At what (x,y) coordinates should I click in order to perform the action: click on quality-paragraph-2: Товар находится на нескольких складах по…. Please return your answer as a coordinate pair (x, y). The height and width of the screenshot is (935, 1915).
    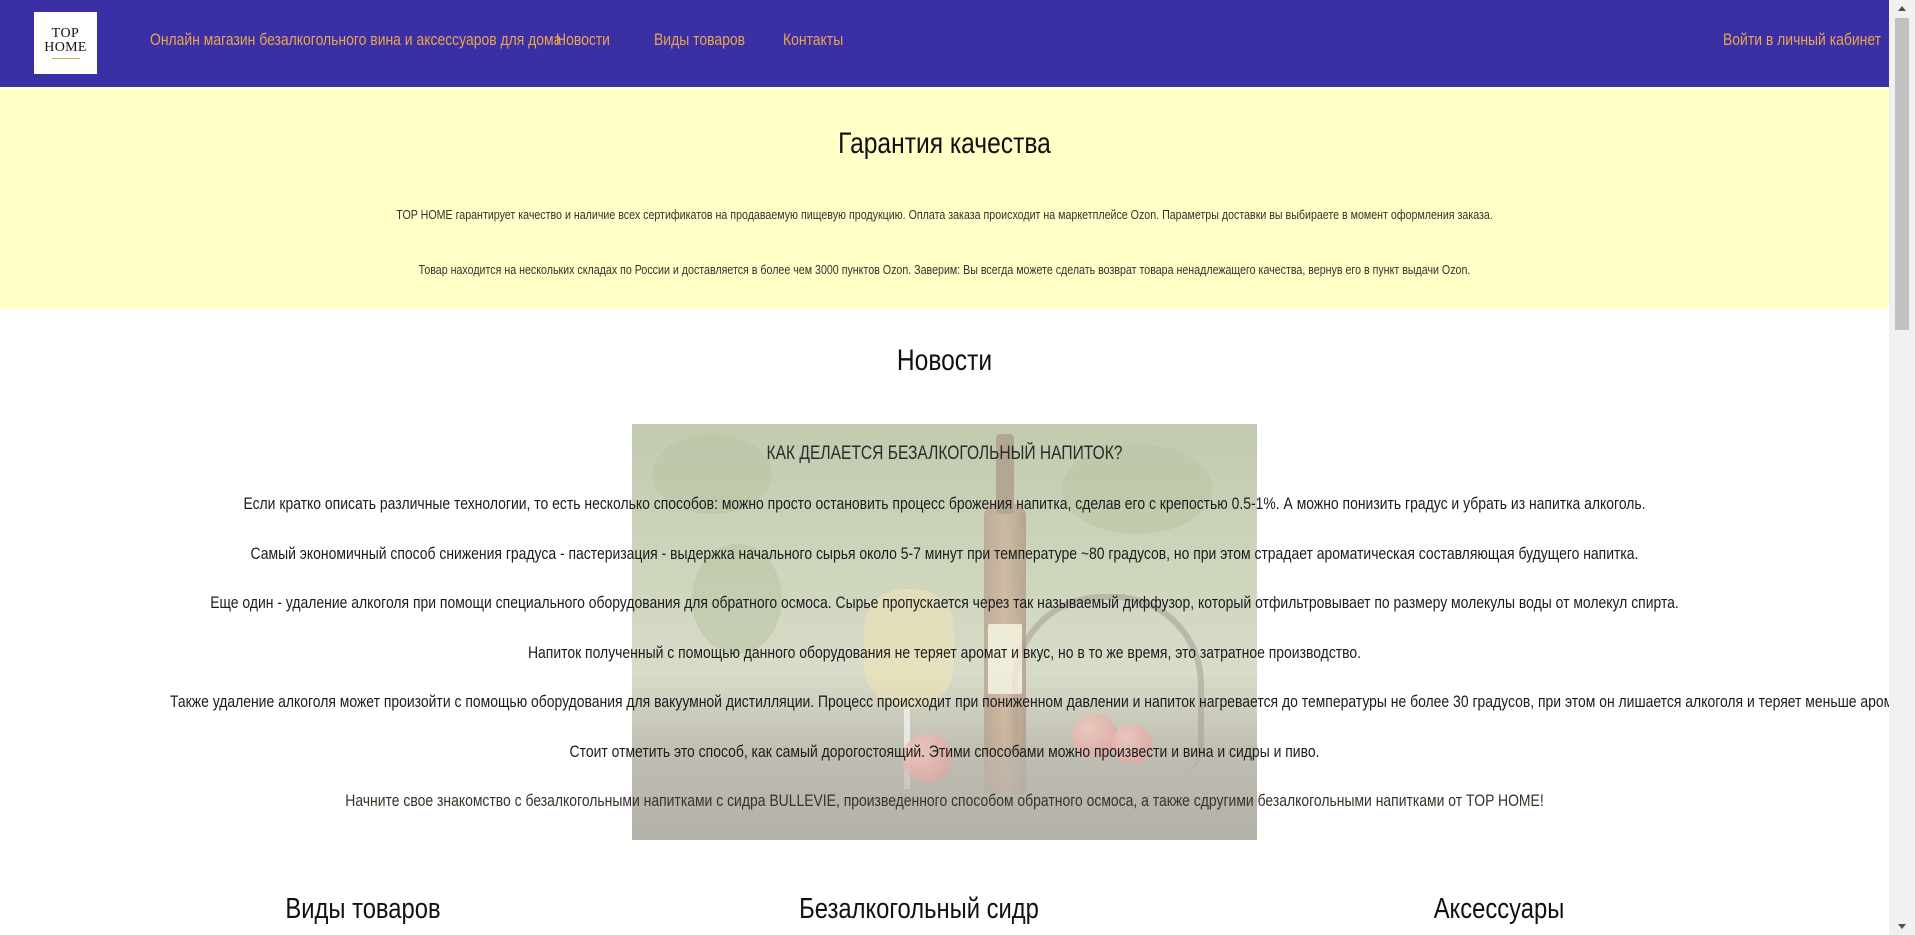
    Looking at the image, I should click on (944, 269).